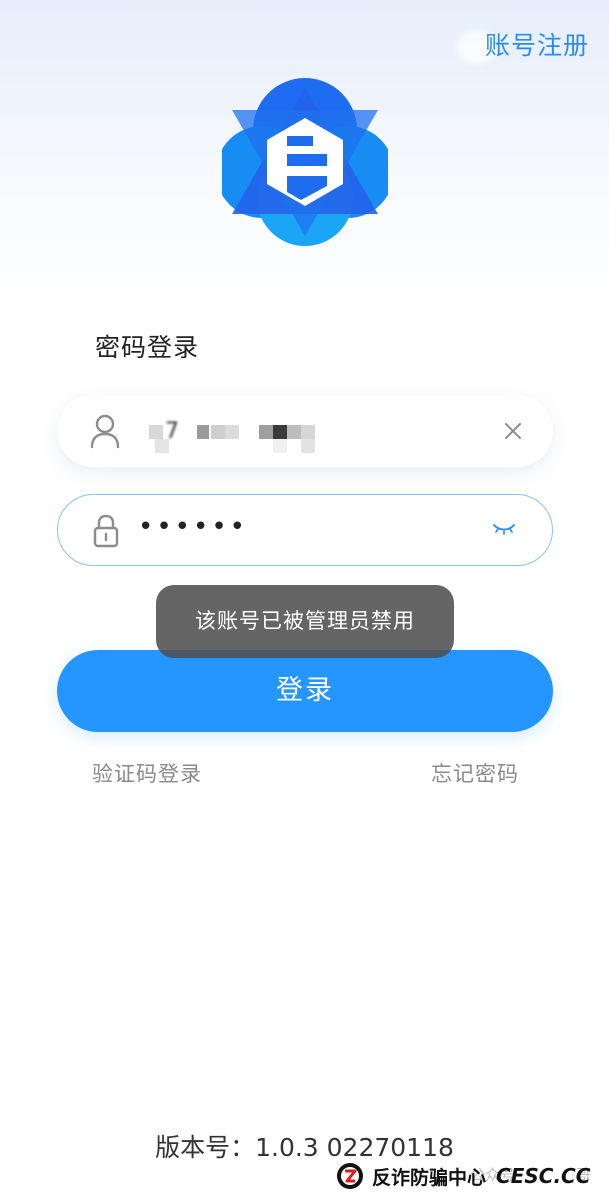  I want to click on watermark-text: 反诈防骗中心, so click(429, 1177).